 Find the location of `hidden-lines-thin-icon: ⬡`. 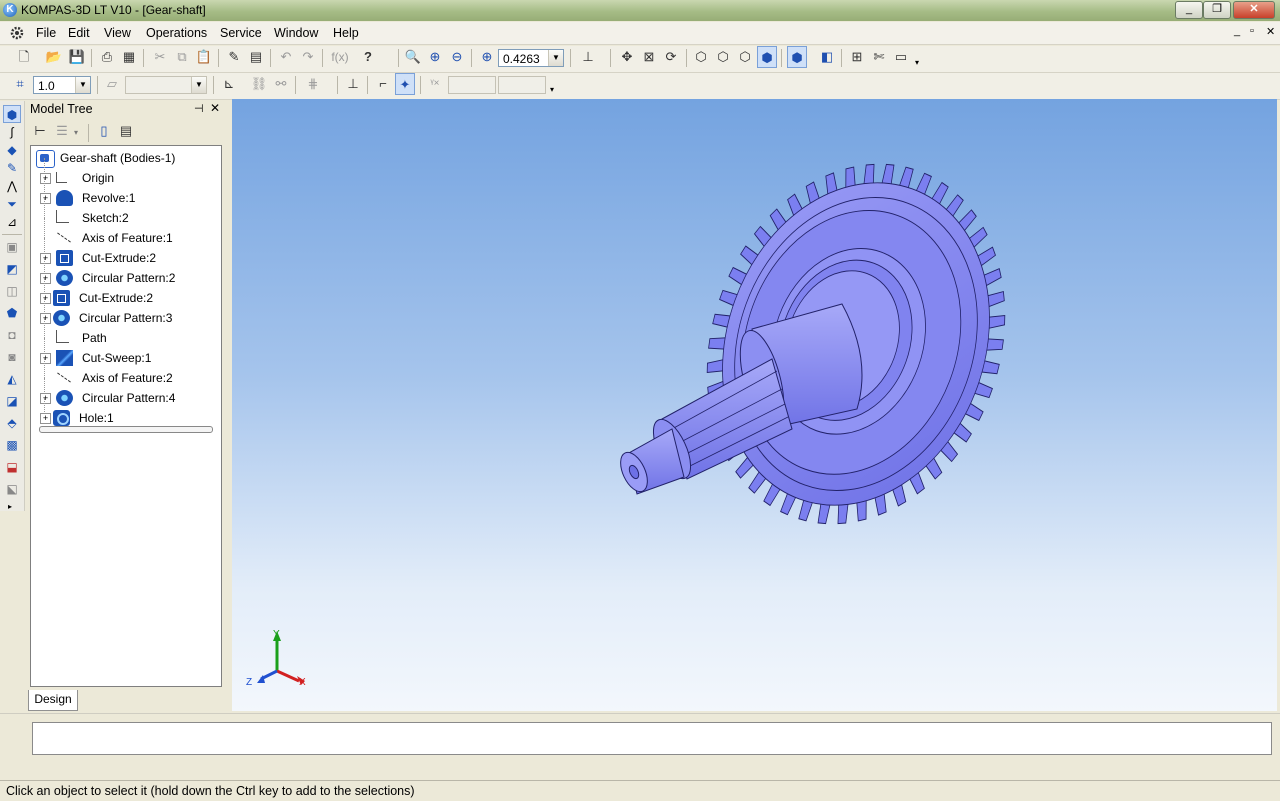

hidden-lines-thin-icon: ⬡ is located at coordinates (745, 57).